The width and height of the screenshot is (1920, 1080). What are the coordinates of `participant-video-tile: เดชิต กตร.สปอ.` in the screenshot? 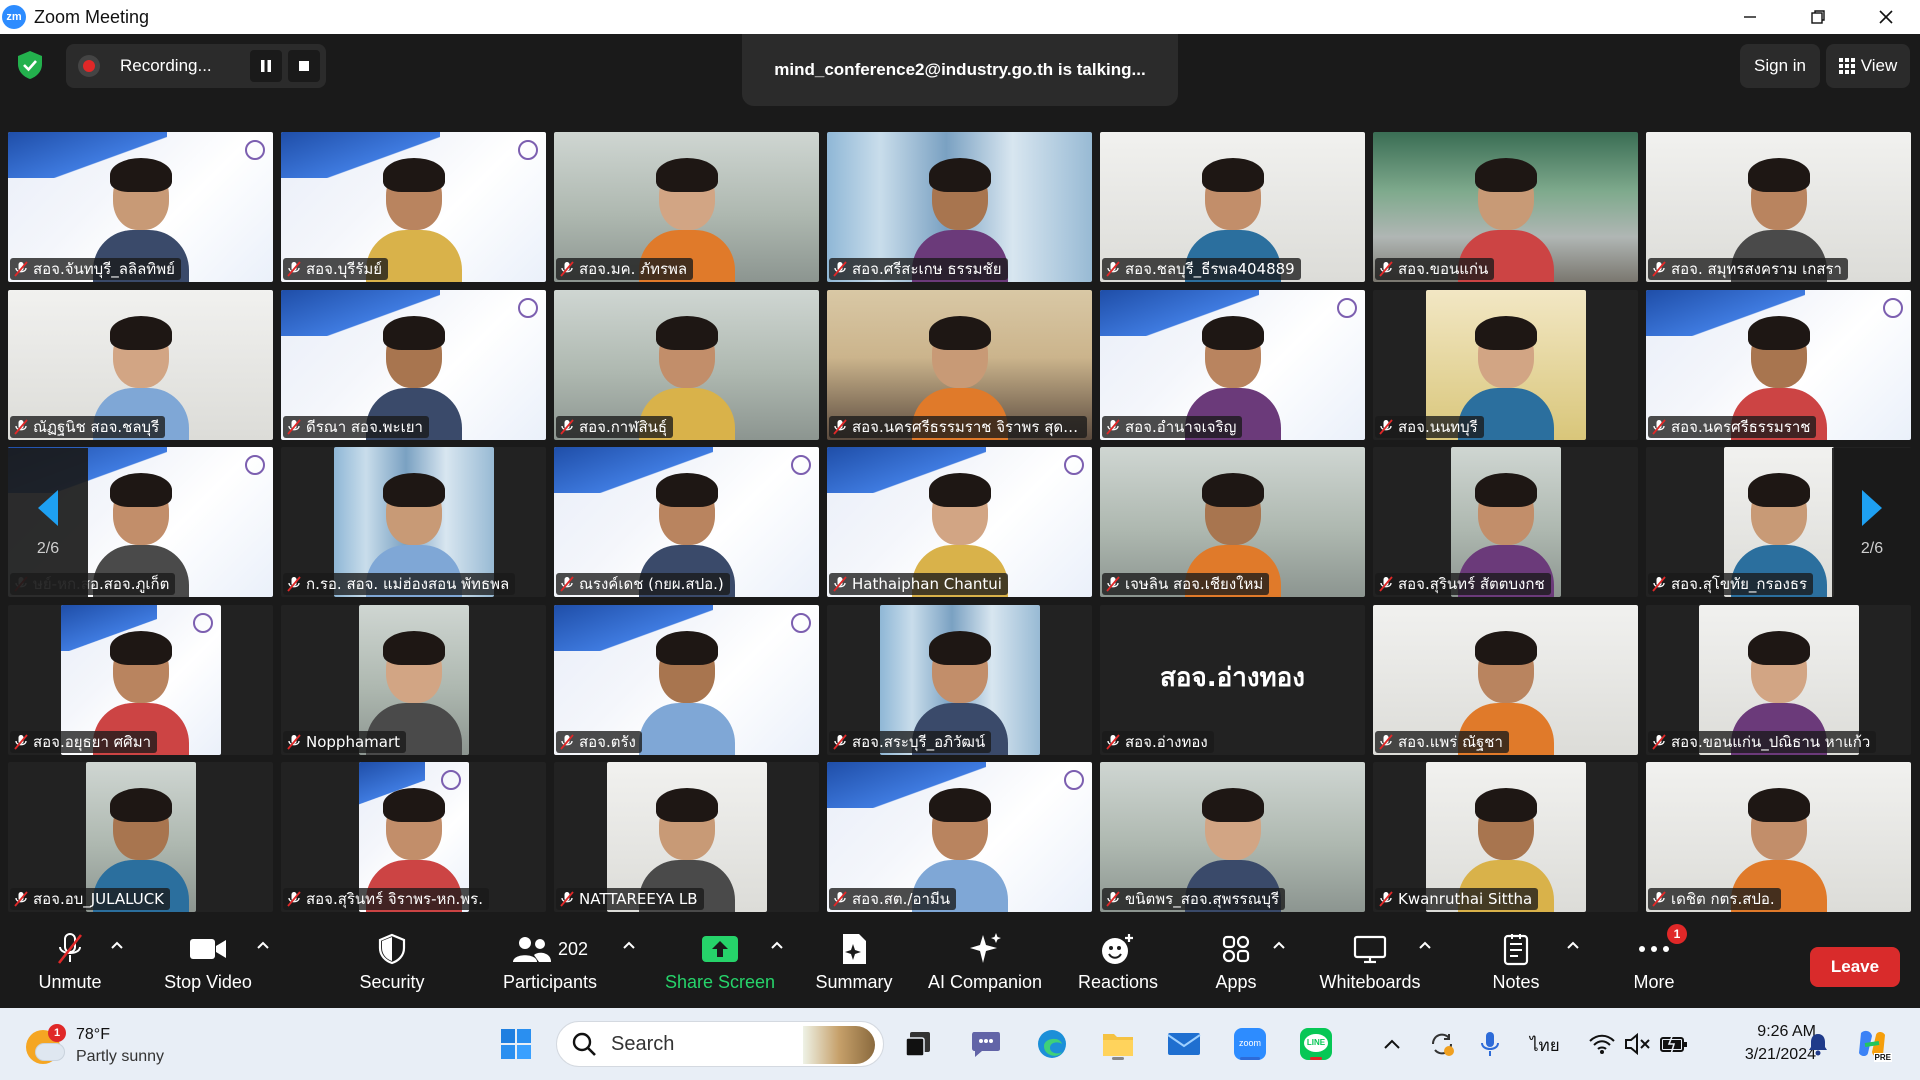 It's located at (1778, 837).